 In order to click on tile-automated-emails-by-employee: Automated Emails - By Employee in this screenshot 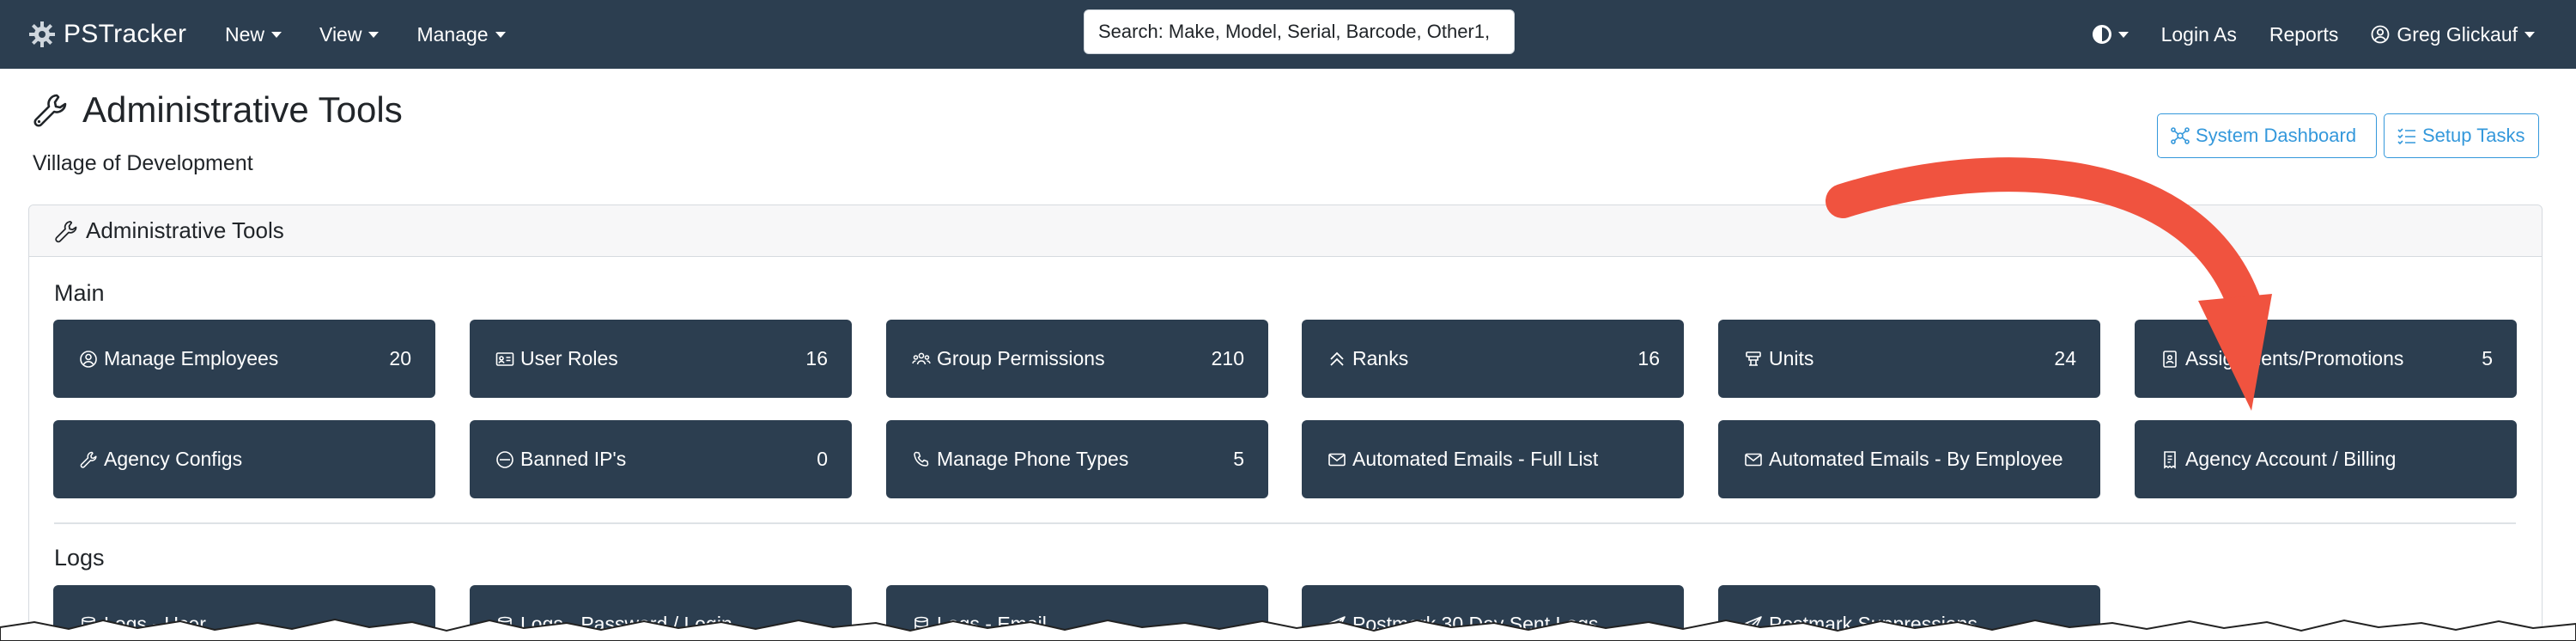, I will do `click(1909, 459)`.